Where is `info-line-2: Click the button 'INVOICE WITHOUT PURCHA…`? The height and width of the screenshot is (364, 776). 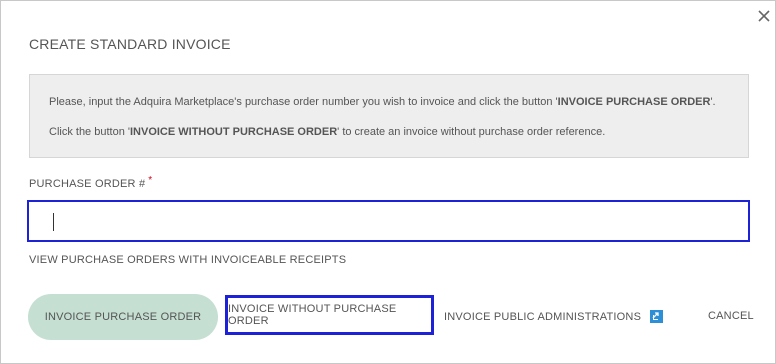 info-line-2: Click the button 'INVOICE WITHOUT PURCHA… is located at coordinates (327, 132).